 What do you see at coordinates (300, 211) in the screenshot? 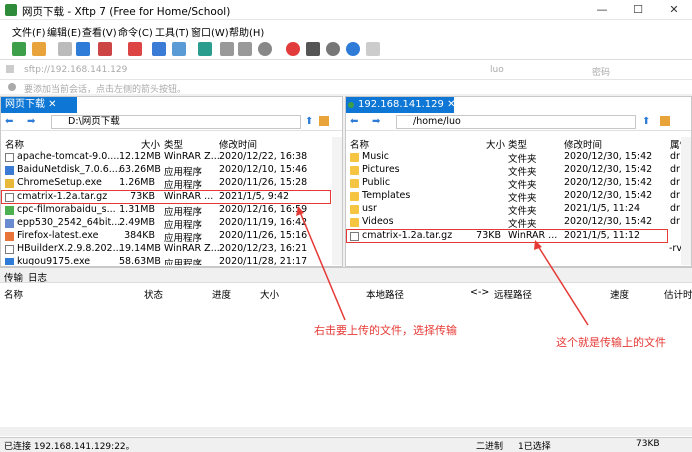
I see `arrow-left-head` at bounding box center [300, 211].